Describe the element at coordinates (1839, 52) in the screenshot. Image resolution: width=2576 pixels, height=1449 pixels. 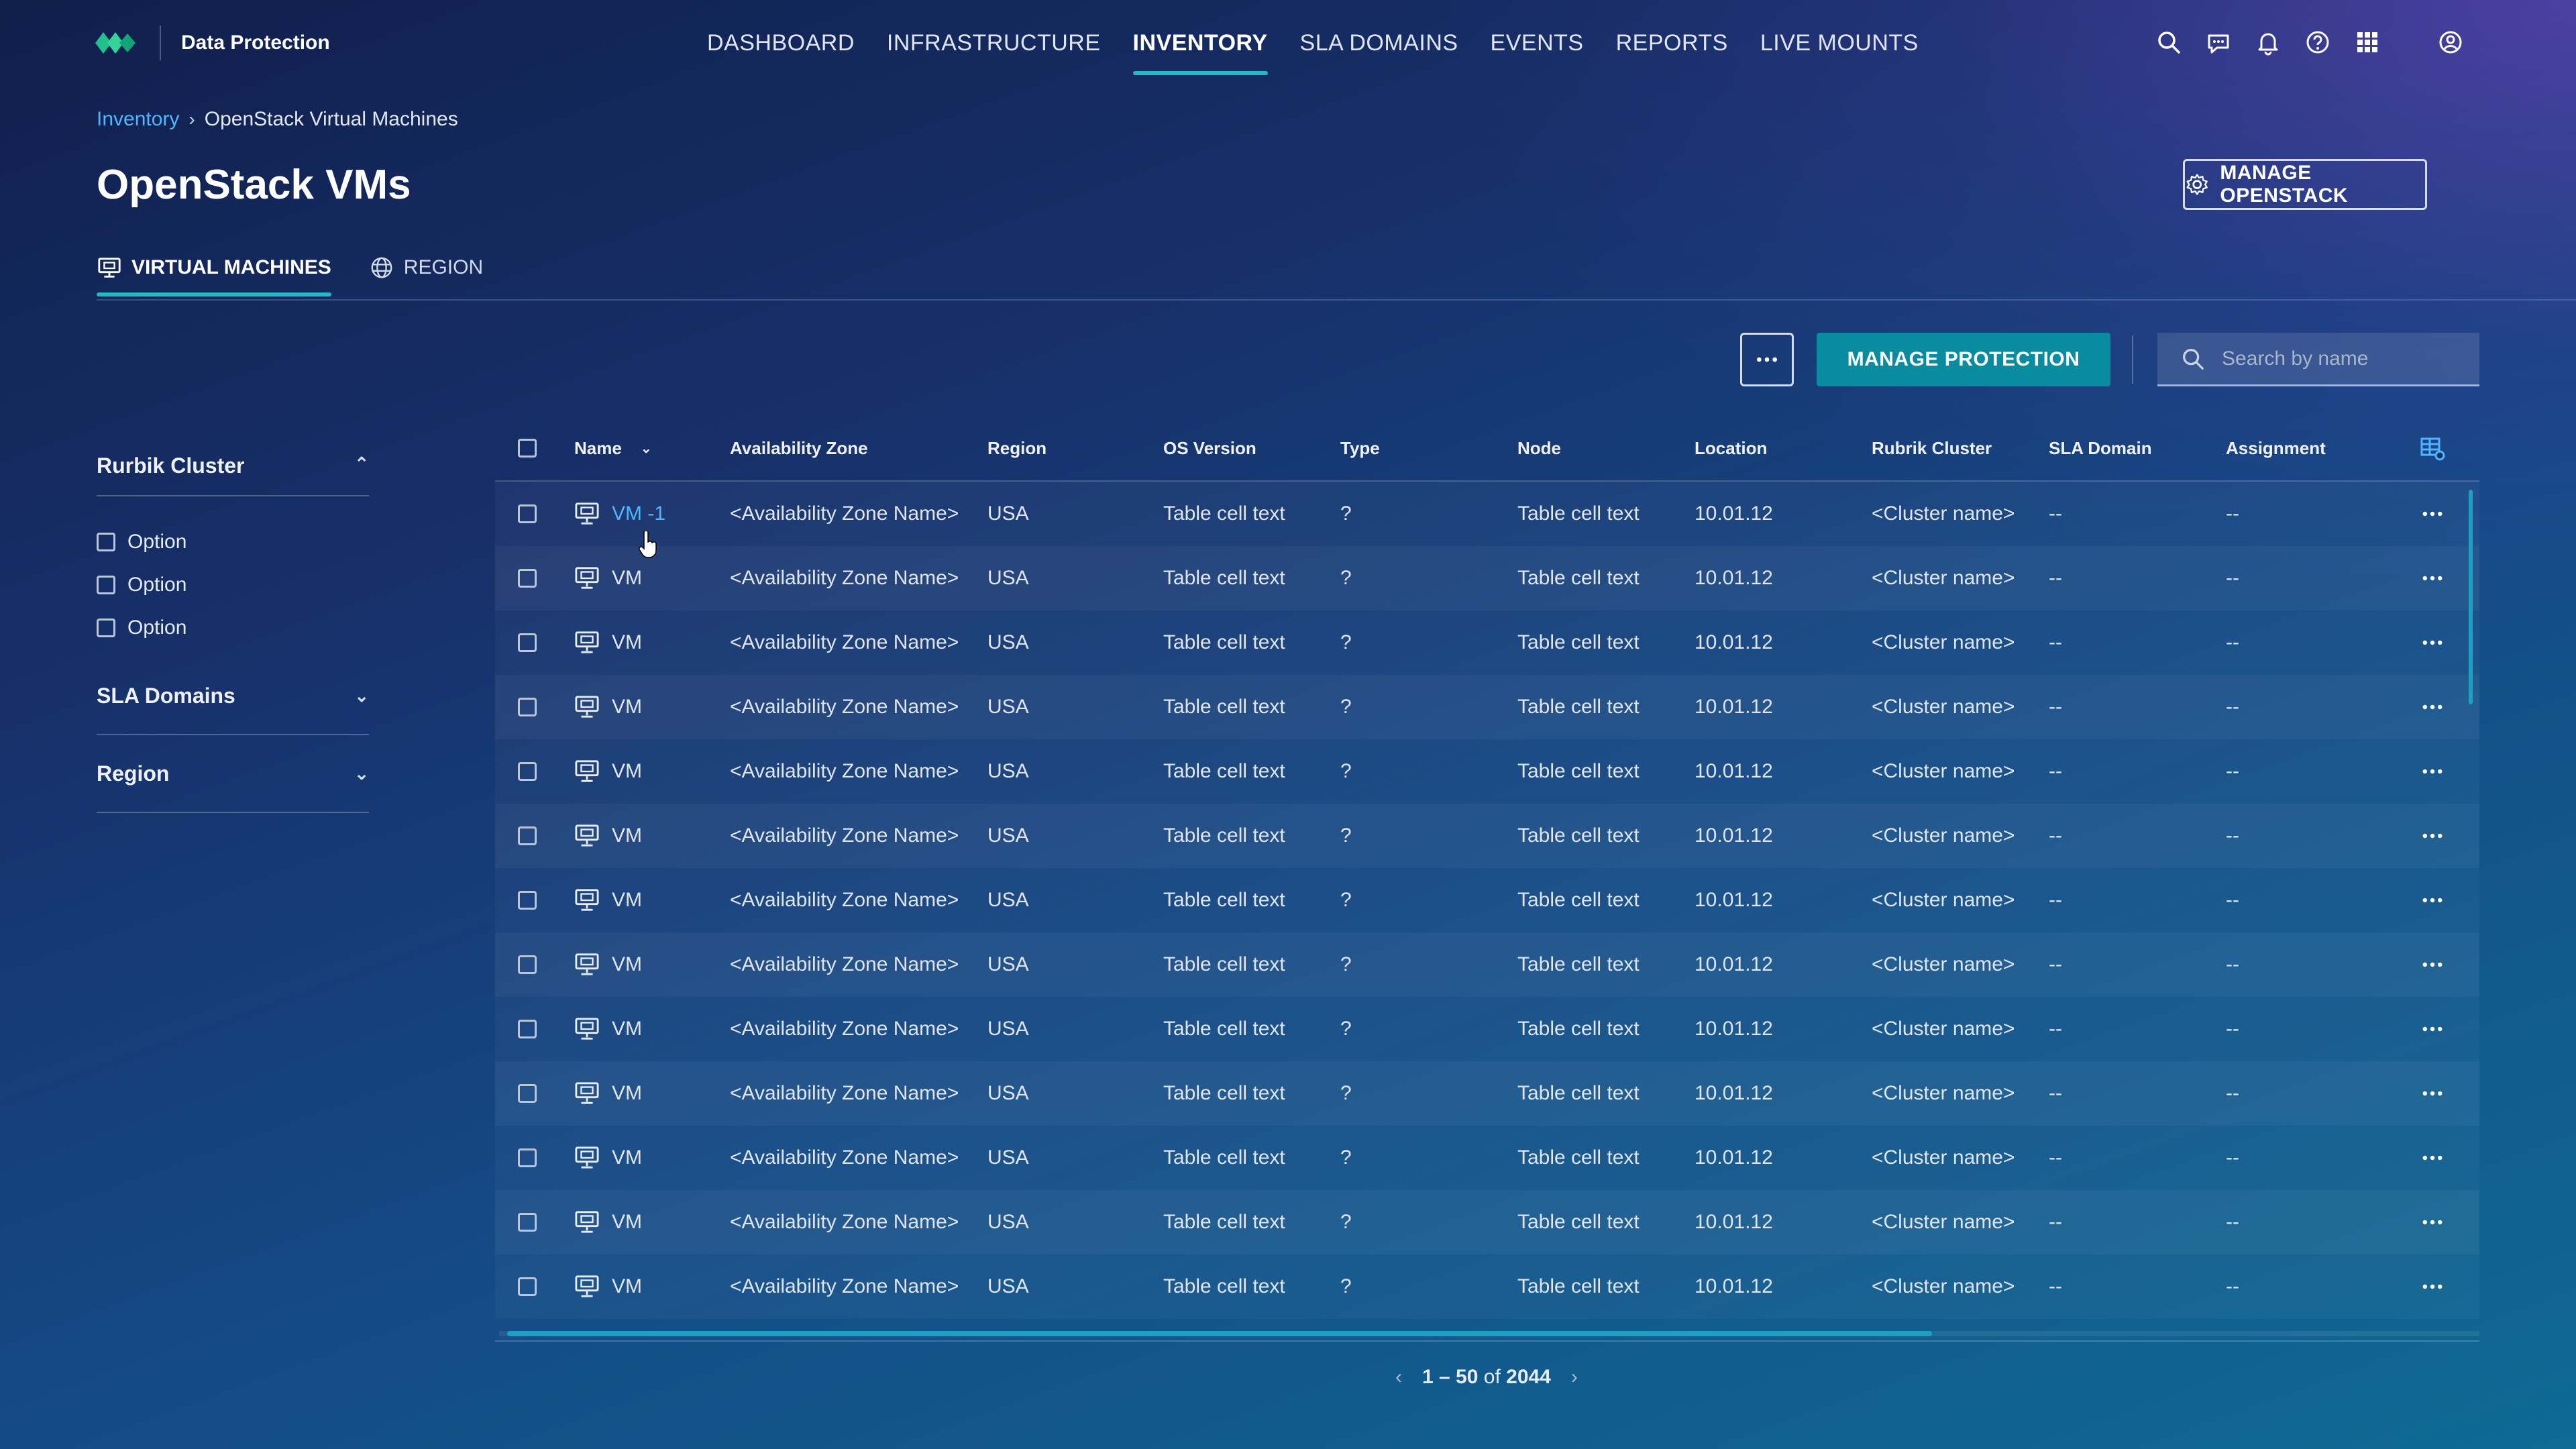
I see `nav-live-mounts: LIVE MOUNTS` at that location.